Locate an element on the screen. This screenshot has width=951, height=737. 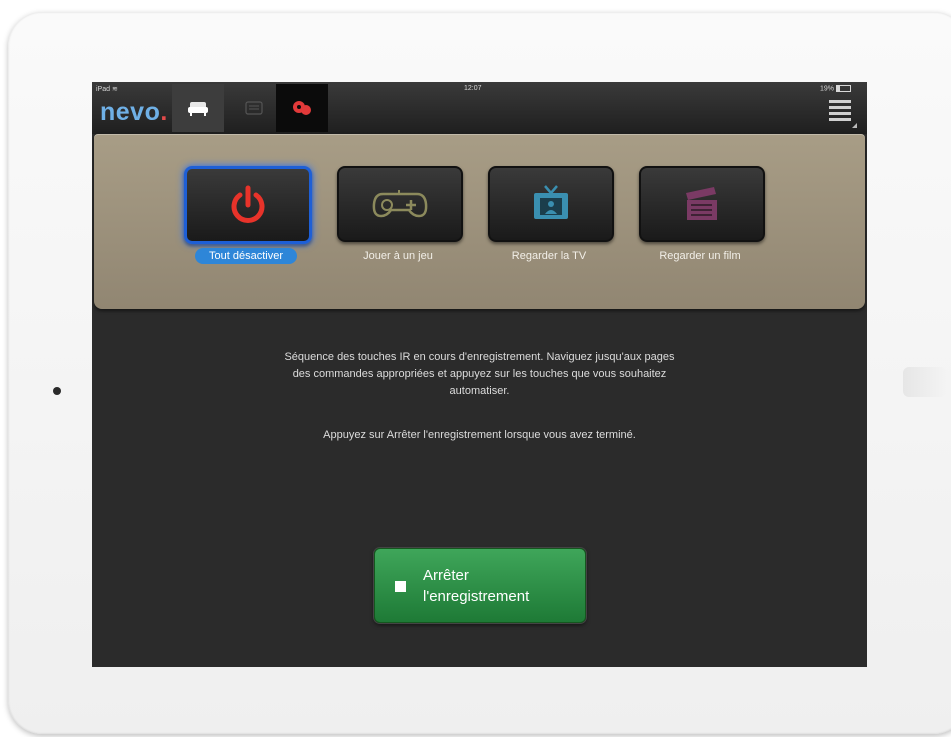
stop-square-icon is located at coordinates (400, 586).